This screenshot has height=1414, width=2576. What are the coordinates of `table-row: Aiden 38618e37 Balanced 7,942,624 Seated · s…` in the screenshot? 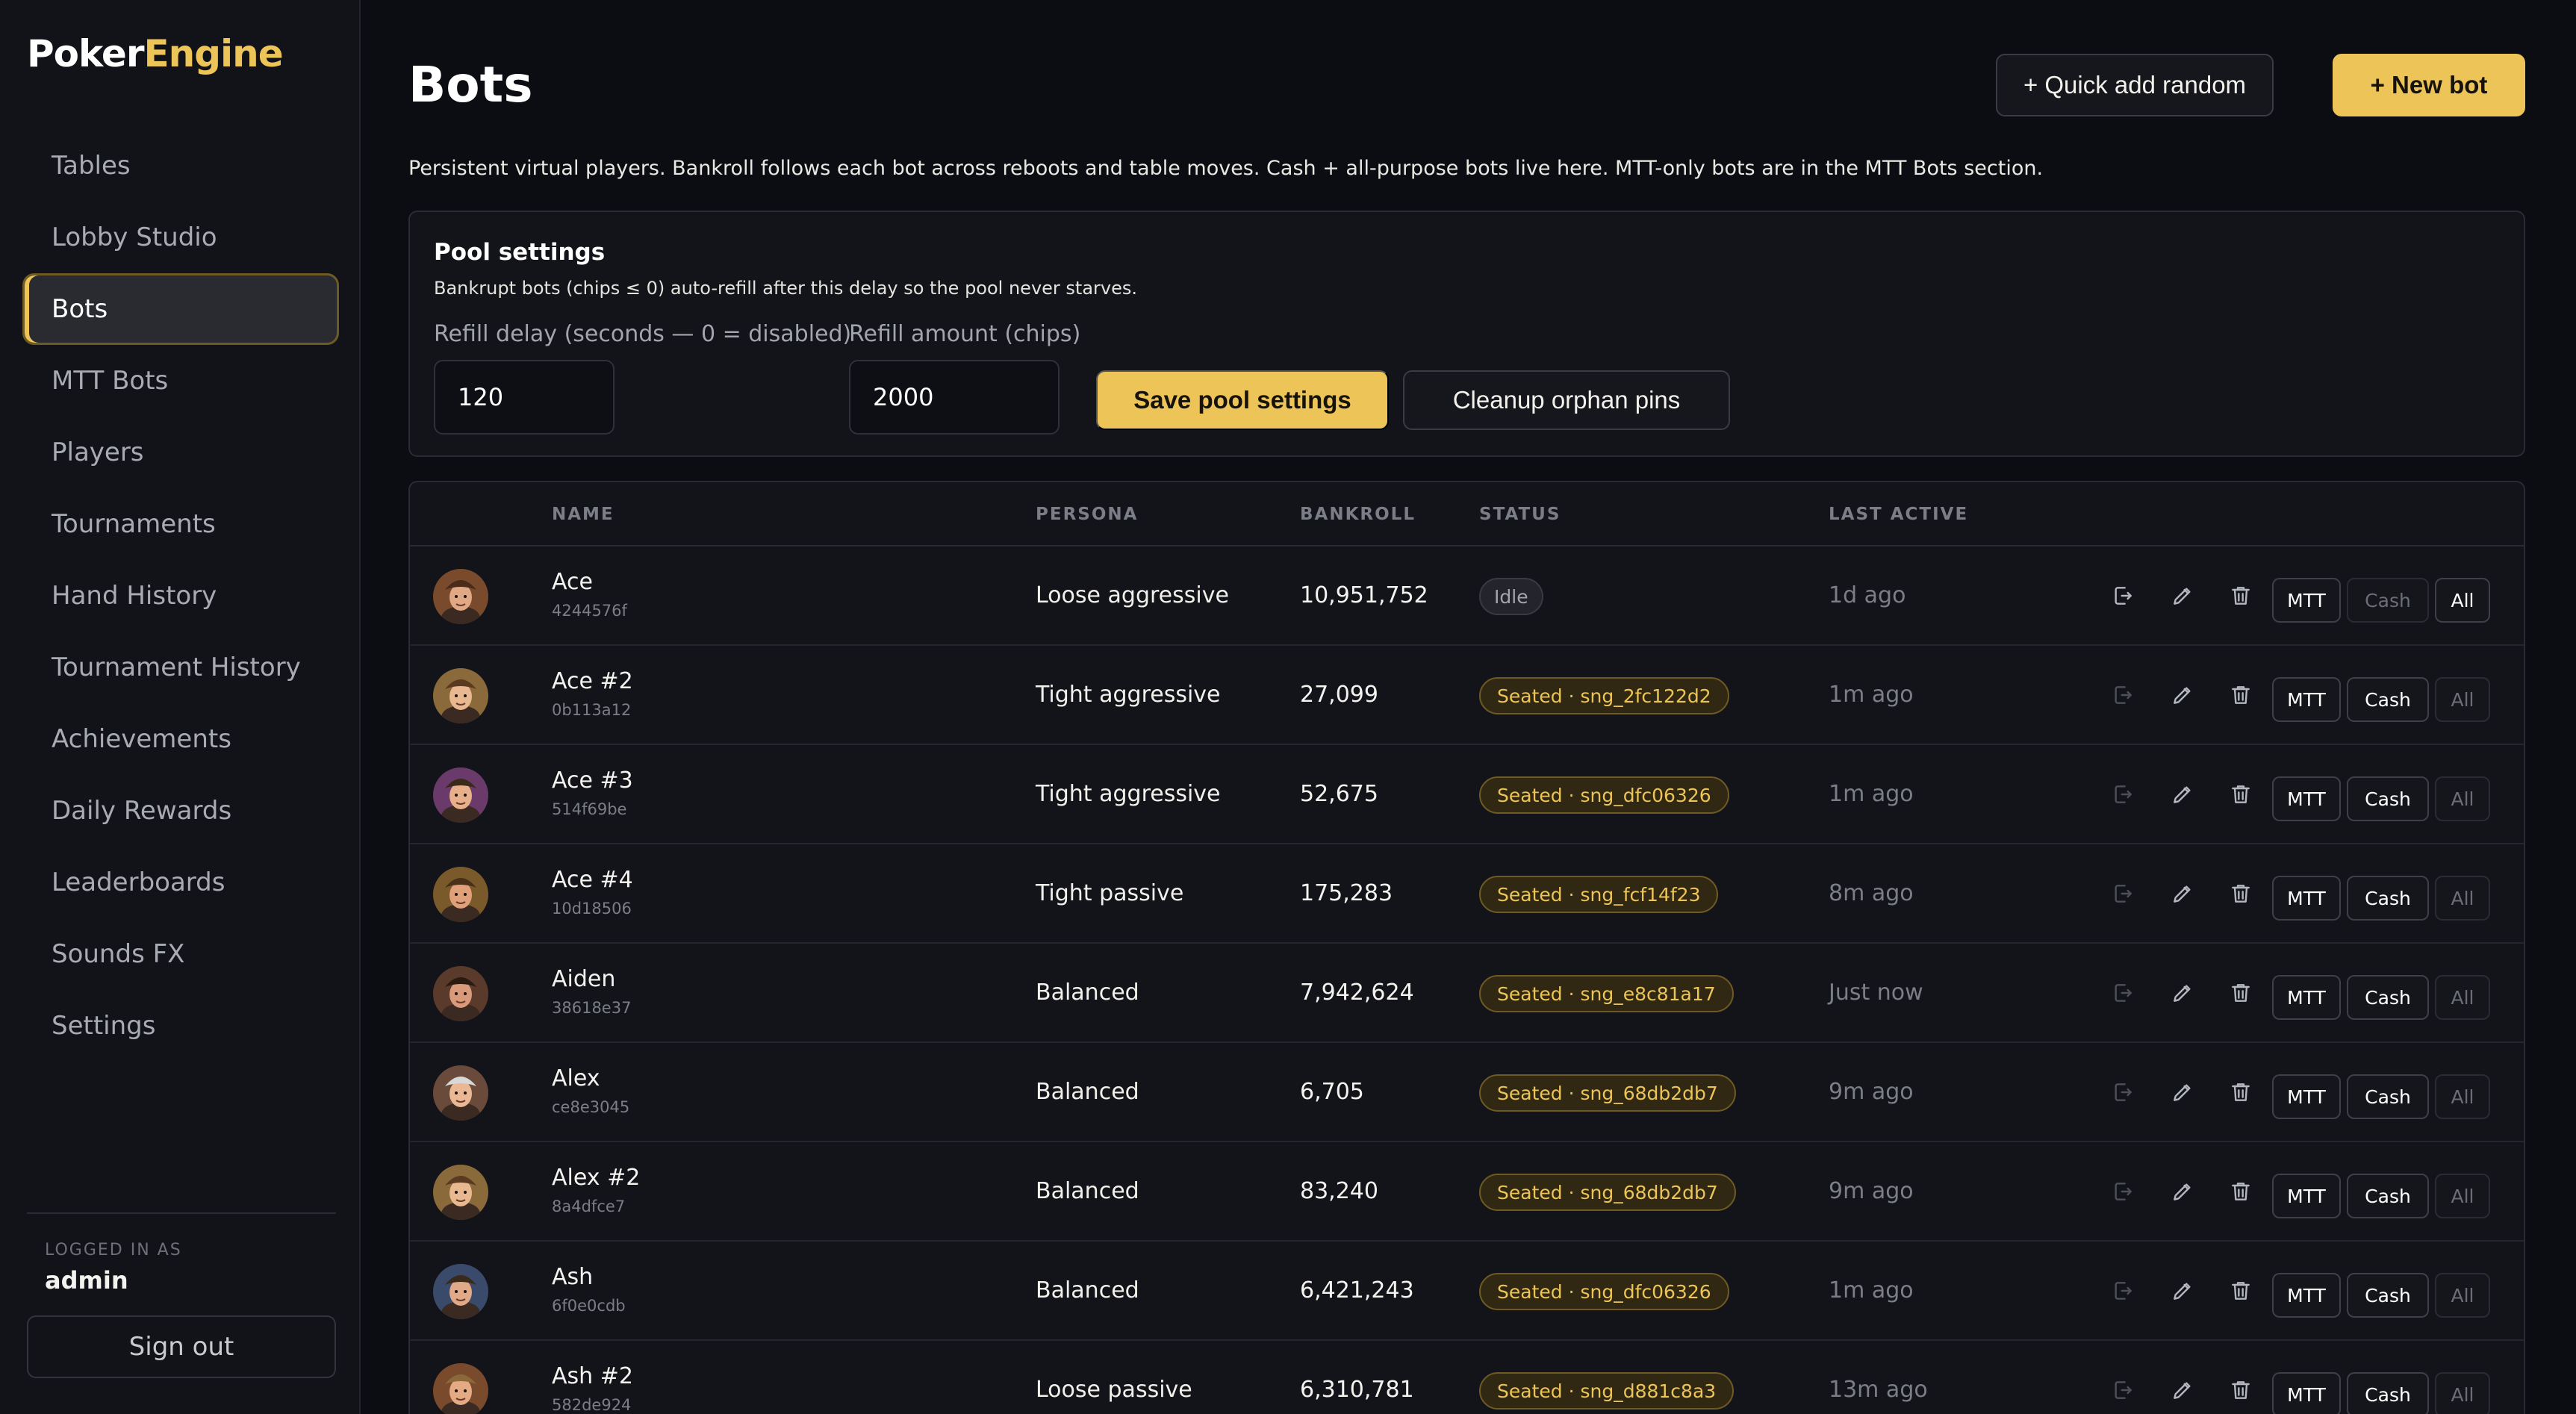 It's located at (1467, 993).